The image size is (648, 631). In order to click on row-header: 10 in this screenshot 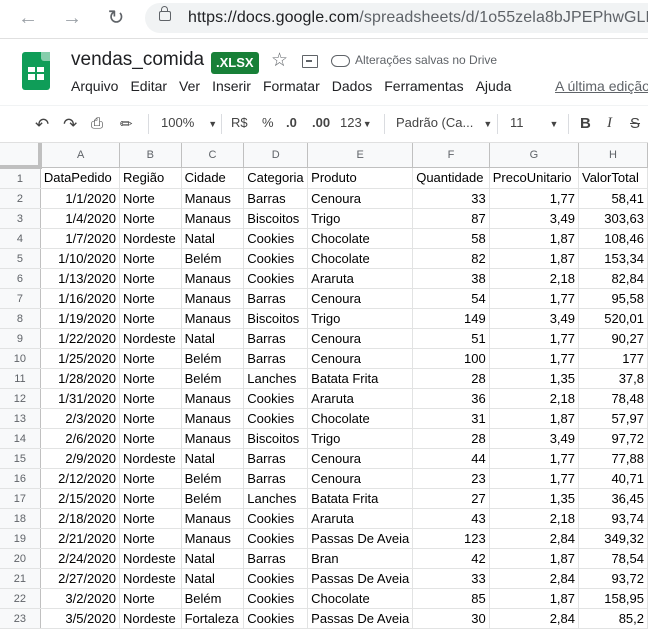, I will do `click(20, 358)`.